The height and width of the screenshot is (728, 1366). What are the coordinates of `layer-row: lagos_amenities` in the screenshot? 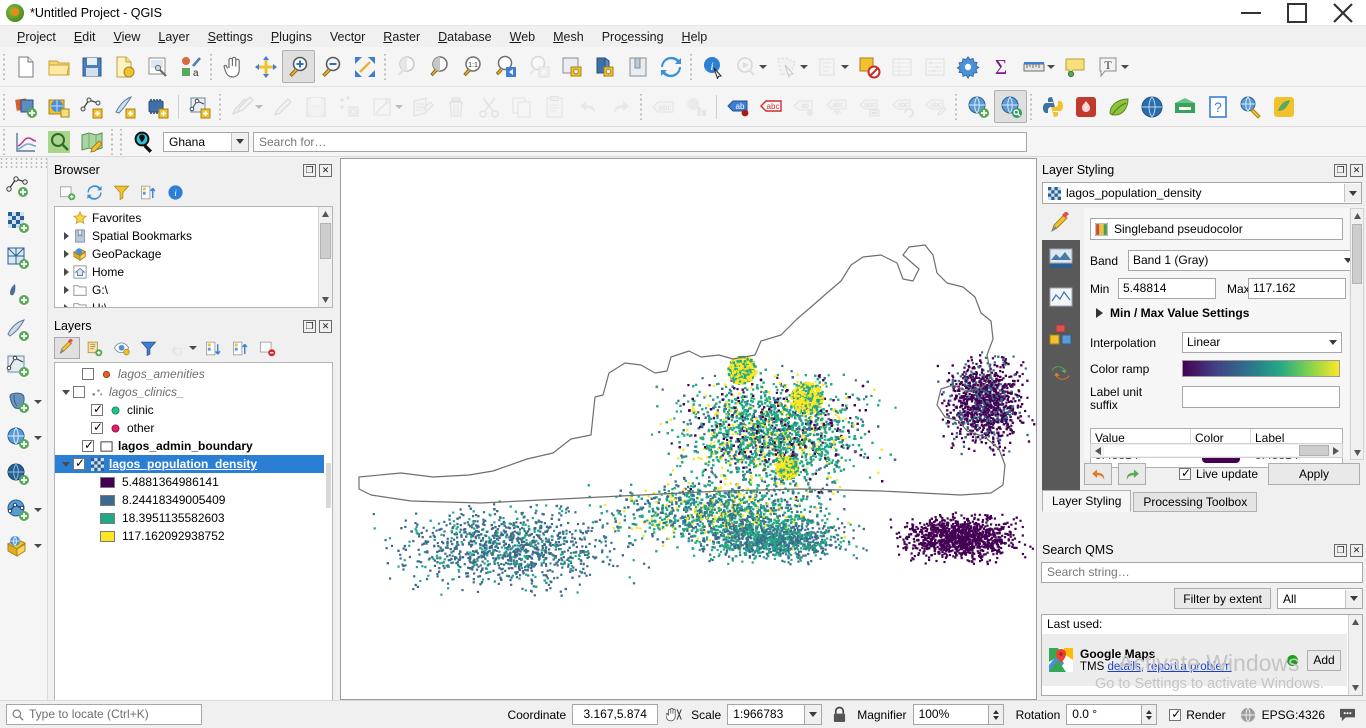 It's located at (189, 374).